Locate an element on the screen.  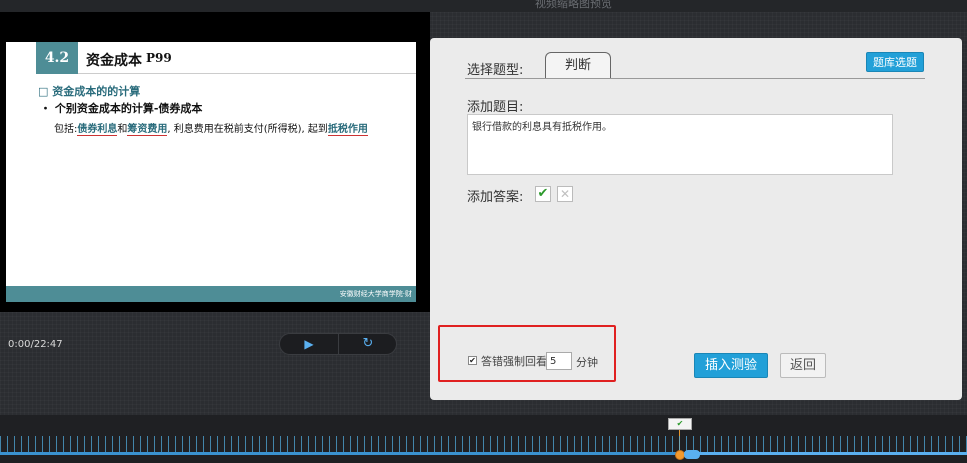
slide-line-prefix: 包括: is located at coordinates (66, 129).